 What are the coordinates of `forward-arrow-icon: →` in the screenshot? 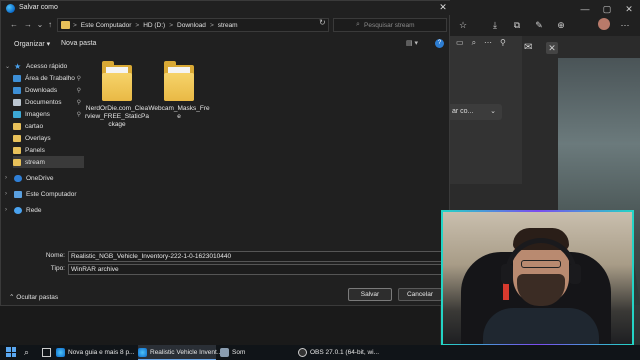 It's located at (28, 24).